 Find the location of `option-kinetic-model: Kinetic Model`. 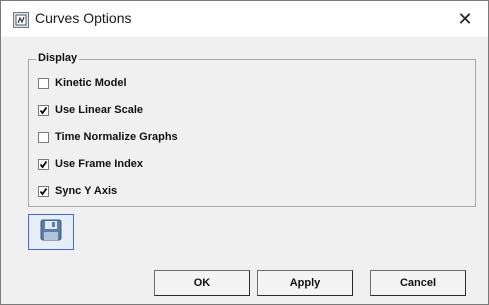

option-kinetic-model: Kinetic Model is located at coordinates (82, 83).